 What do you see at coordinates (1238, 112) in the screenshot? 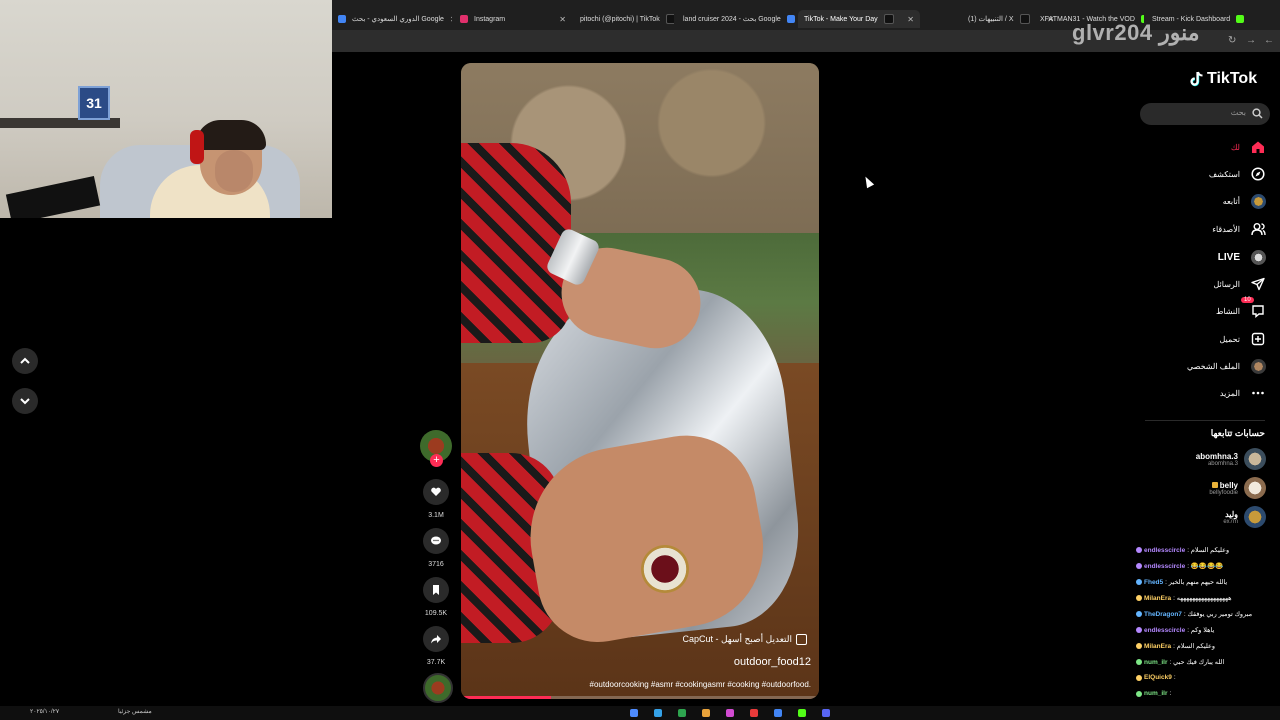
I see `search-placeholder: بحث` at bounding box center [1238, 112].